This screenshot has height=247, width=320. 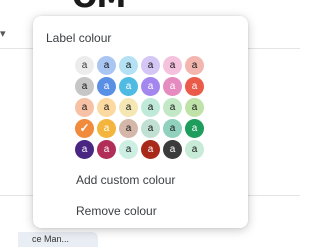 What do you see at coordinates (5, 34) in the screenshot?
I see `chevron-down-icon: ▾` at bounding box center [5, 34].